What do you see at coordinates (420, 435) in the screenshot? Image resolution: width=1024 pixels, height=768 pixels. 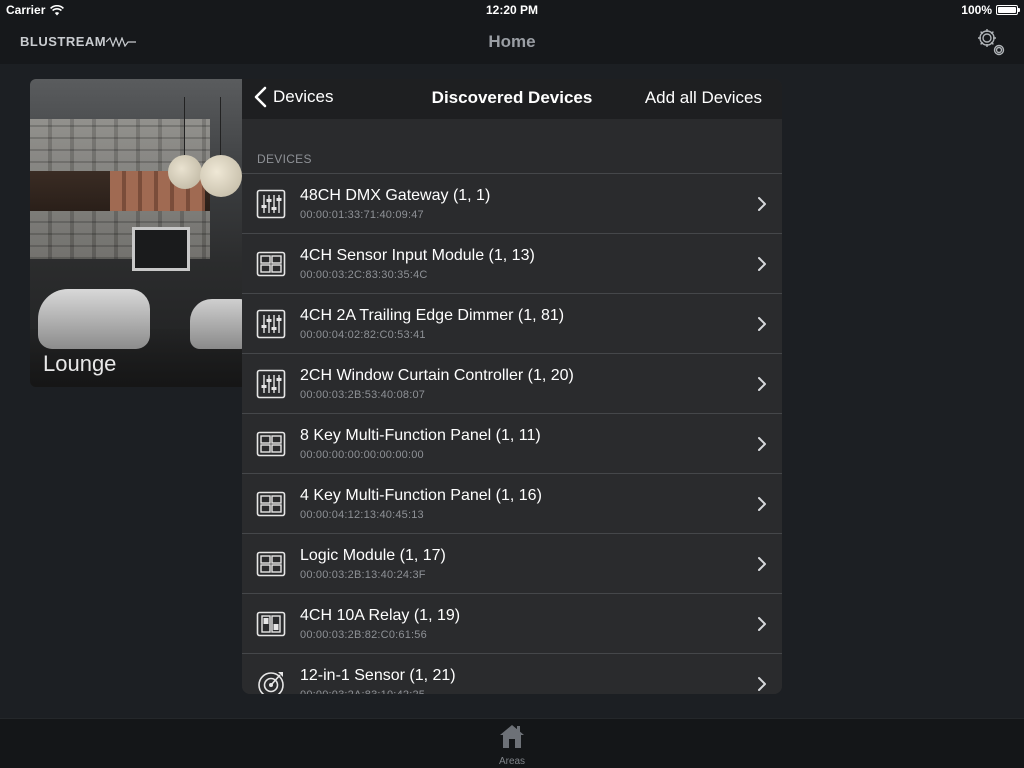 I see `device-name: 8 Key Multi-Function Panel (1, 11)` at bounding box center [420, 435].